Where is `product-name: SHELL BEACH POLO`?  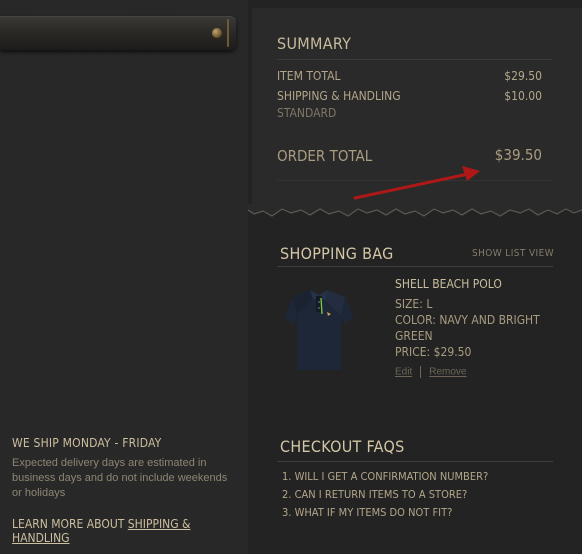
product-name: SHELL BEACH POLO is located at coordinates (448, 284).